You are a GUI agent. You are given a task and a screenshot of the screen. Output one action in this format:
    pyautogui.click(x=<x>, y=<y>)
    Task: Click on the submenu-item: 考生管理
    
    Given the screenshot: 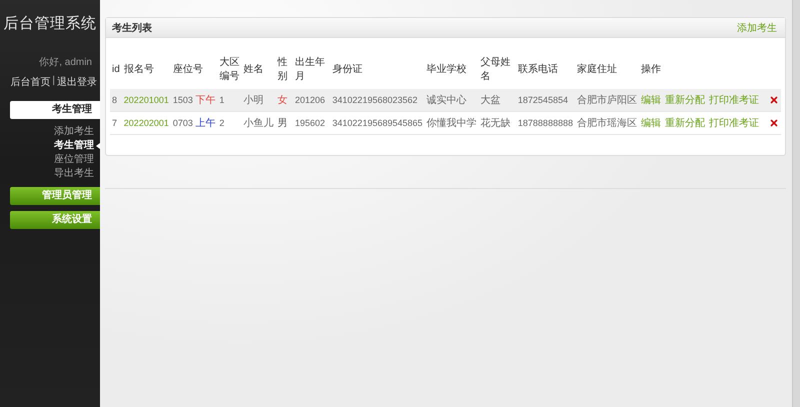 What is the action you would take?
    pyautogui.click(x=55, y=146)
    